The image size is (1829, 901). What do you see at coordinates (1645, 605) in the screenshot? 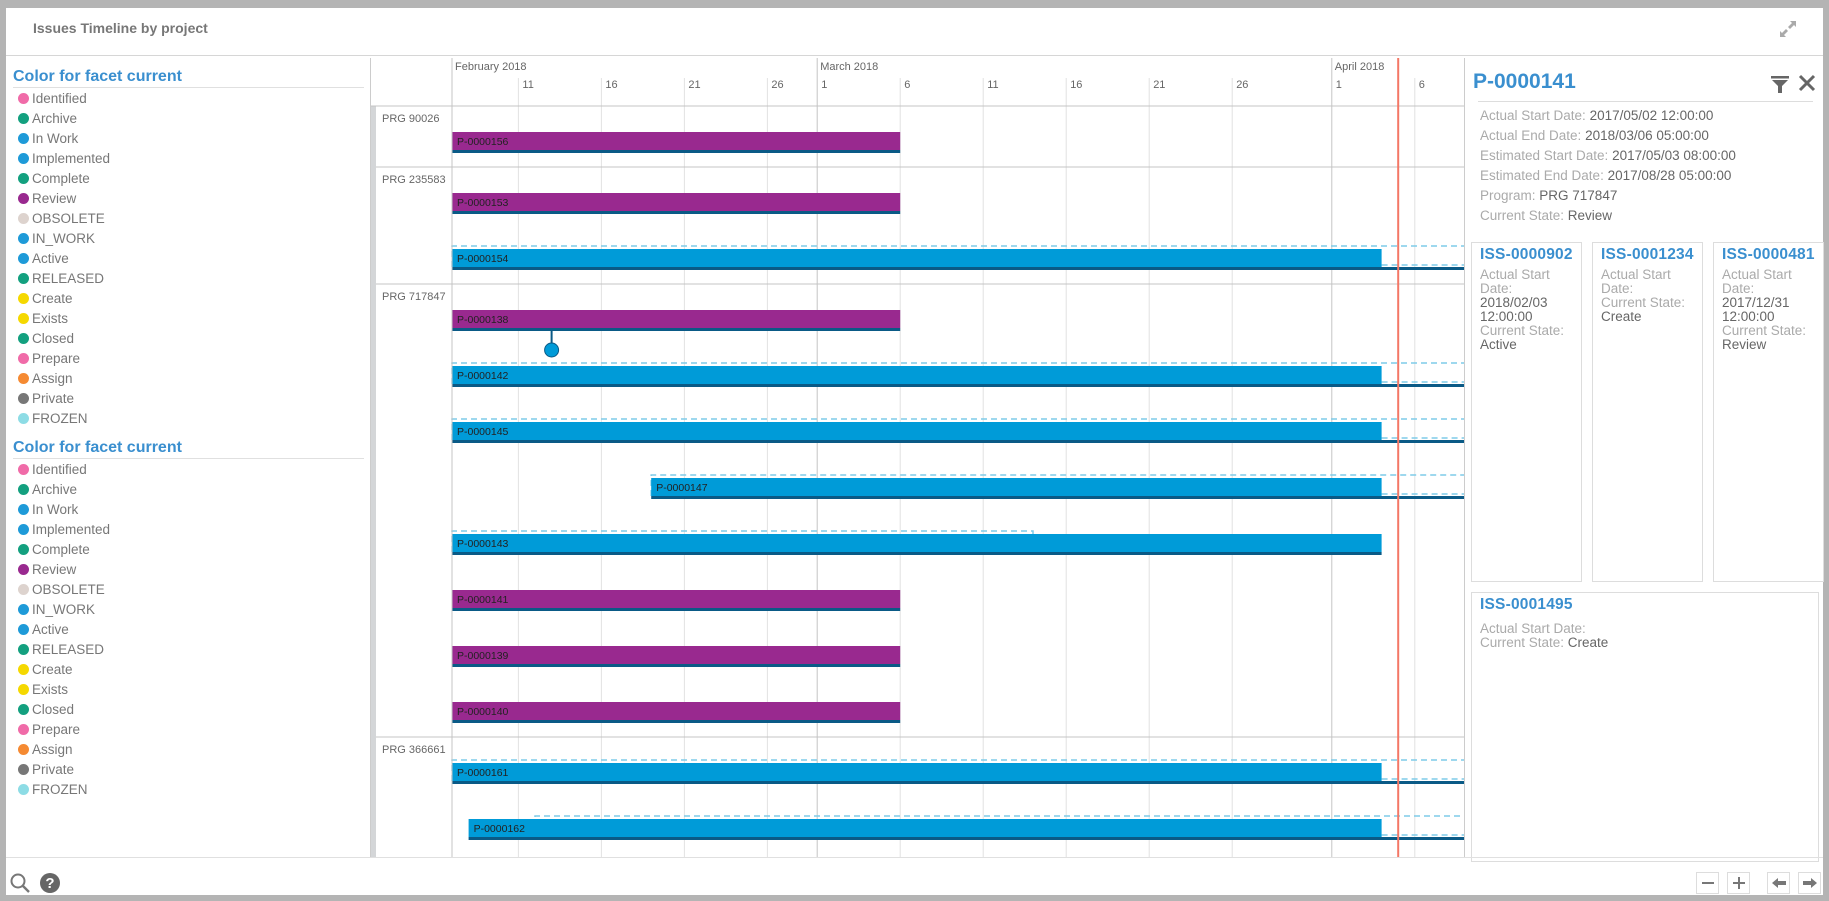
I see `issue-card-title: ISS-0001495` at bounding box center [1645, 605].